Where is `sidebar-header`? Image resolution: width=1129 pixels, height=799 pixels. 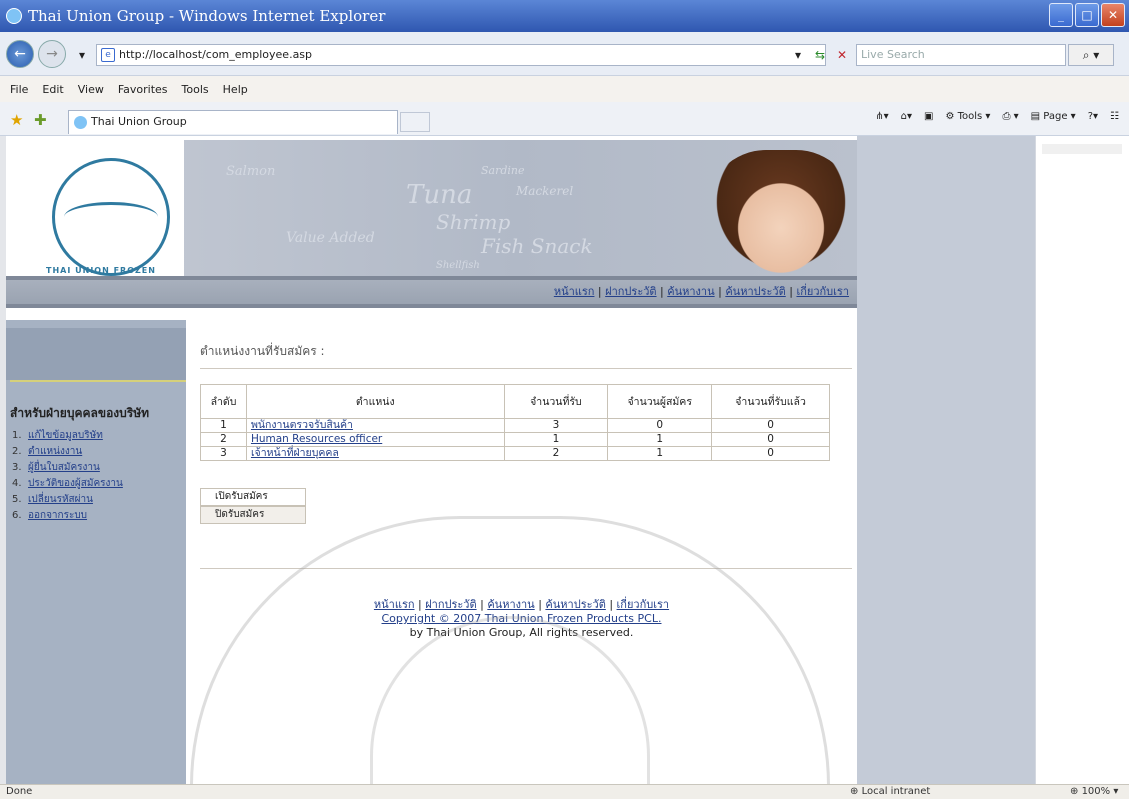 sidebar-header is located at coordinates (96, 354).